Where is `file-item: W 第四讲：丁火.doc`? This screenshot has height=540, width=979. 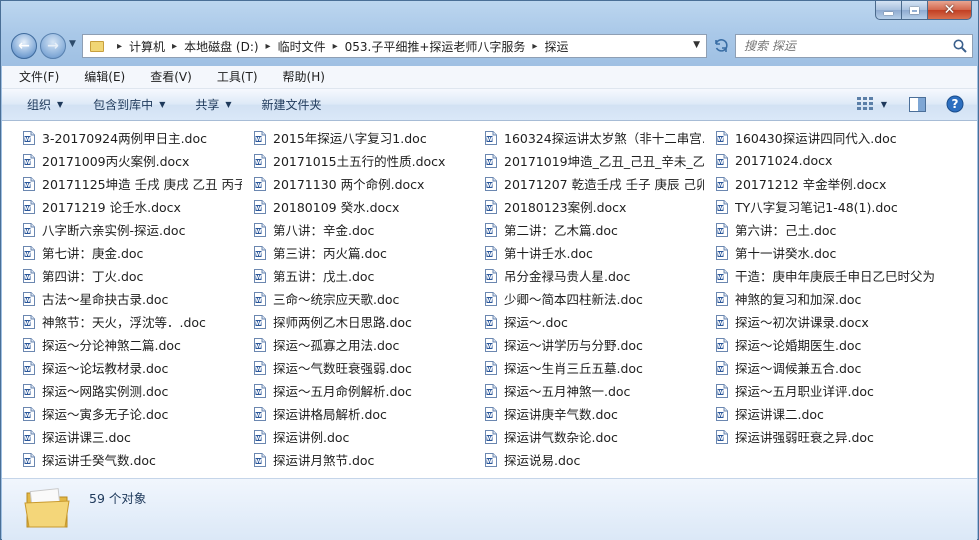 file-item: W 第四讲：丁火.doc is located at coordinates (138, 275).